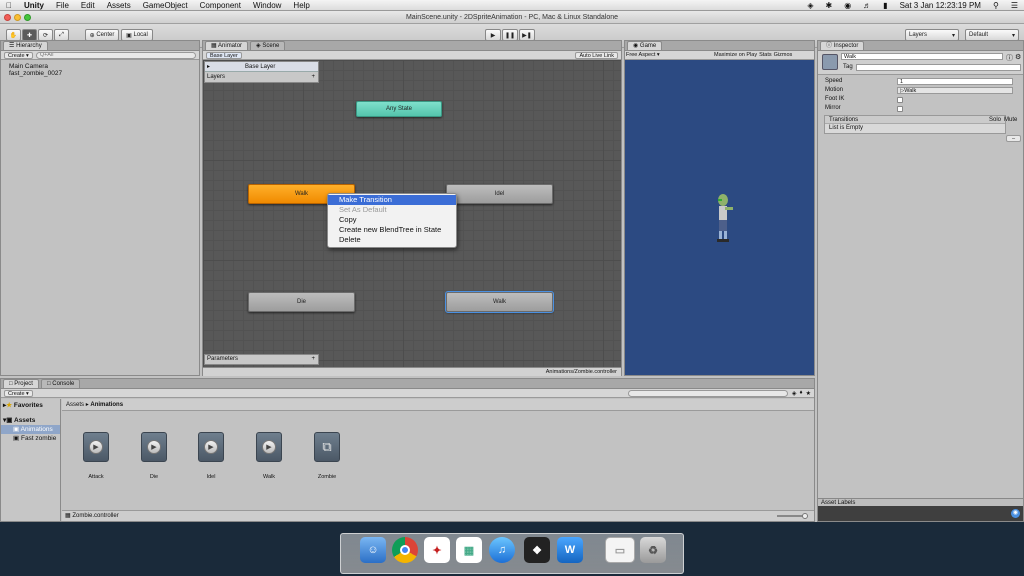  Describe the element at coordinates (301, 302) in the screenshot. I see `state-die: Die` at that location.